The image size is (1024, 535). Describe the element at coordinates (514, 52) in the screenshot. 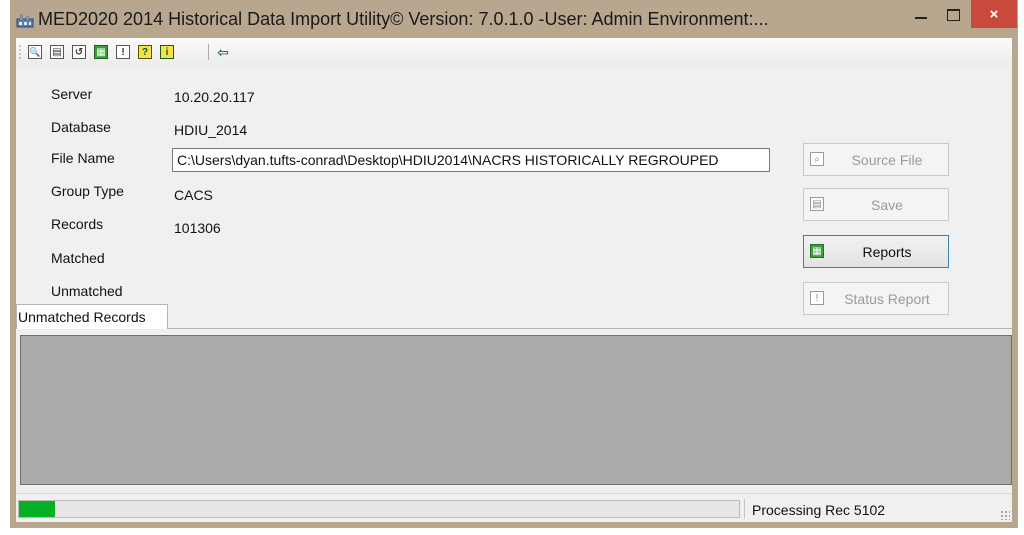

I see `toolbar: 🔍 ▤ ↺ ▦ ! ? i ⇦` at that location.